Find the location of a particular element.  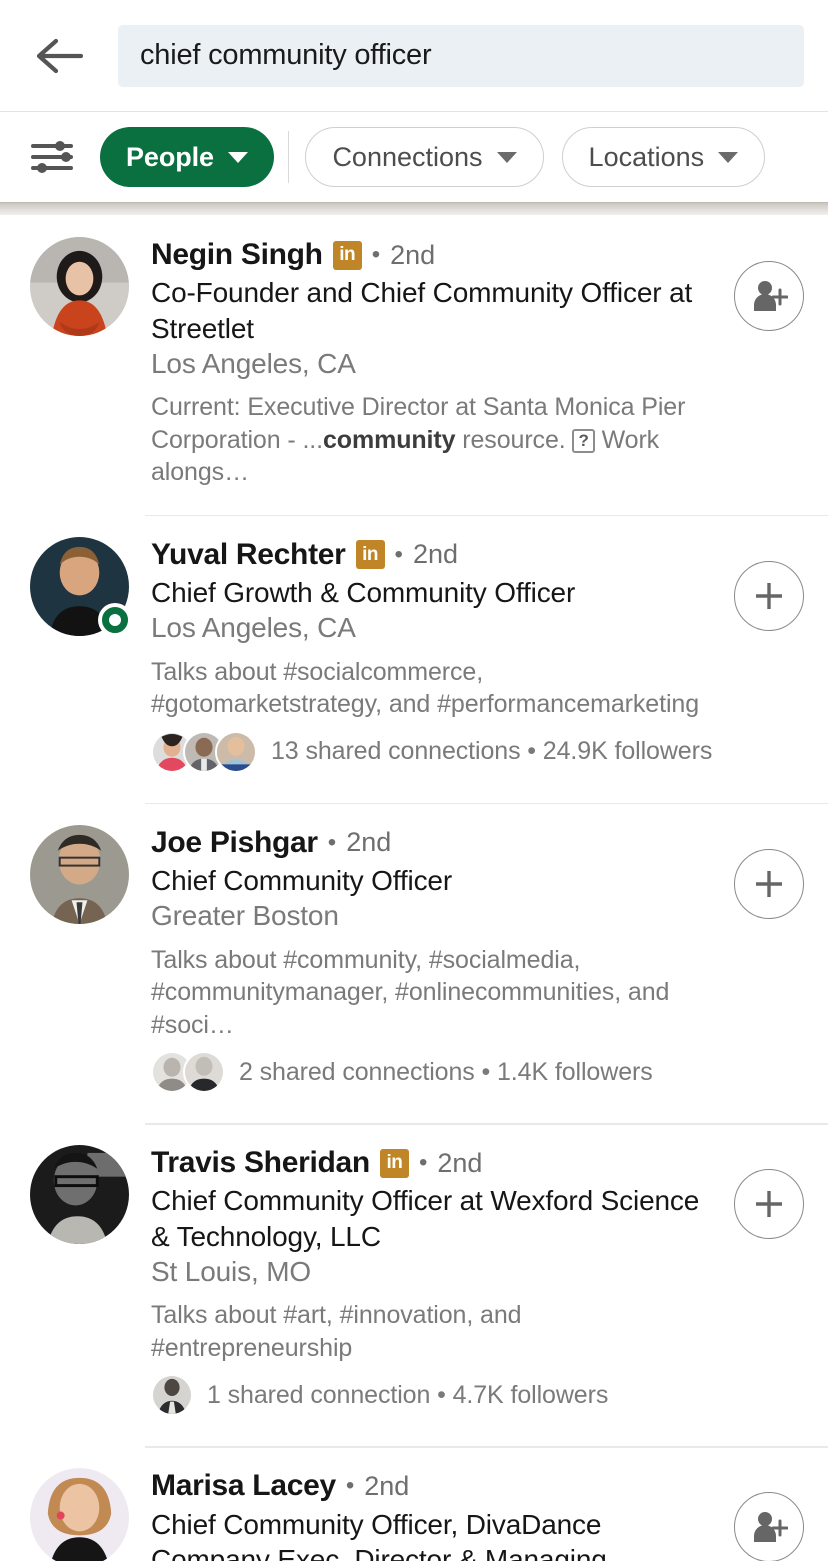

shared-connections-row: 1 shared connection • 4.7K followers is located at coordinates (429, 1397).